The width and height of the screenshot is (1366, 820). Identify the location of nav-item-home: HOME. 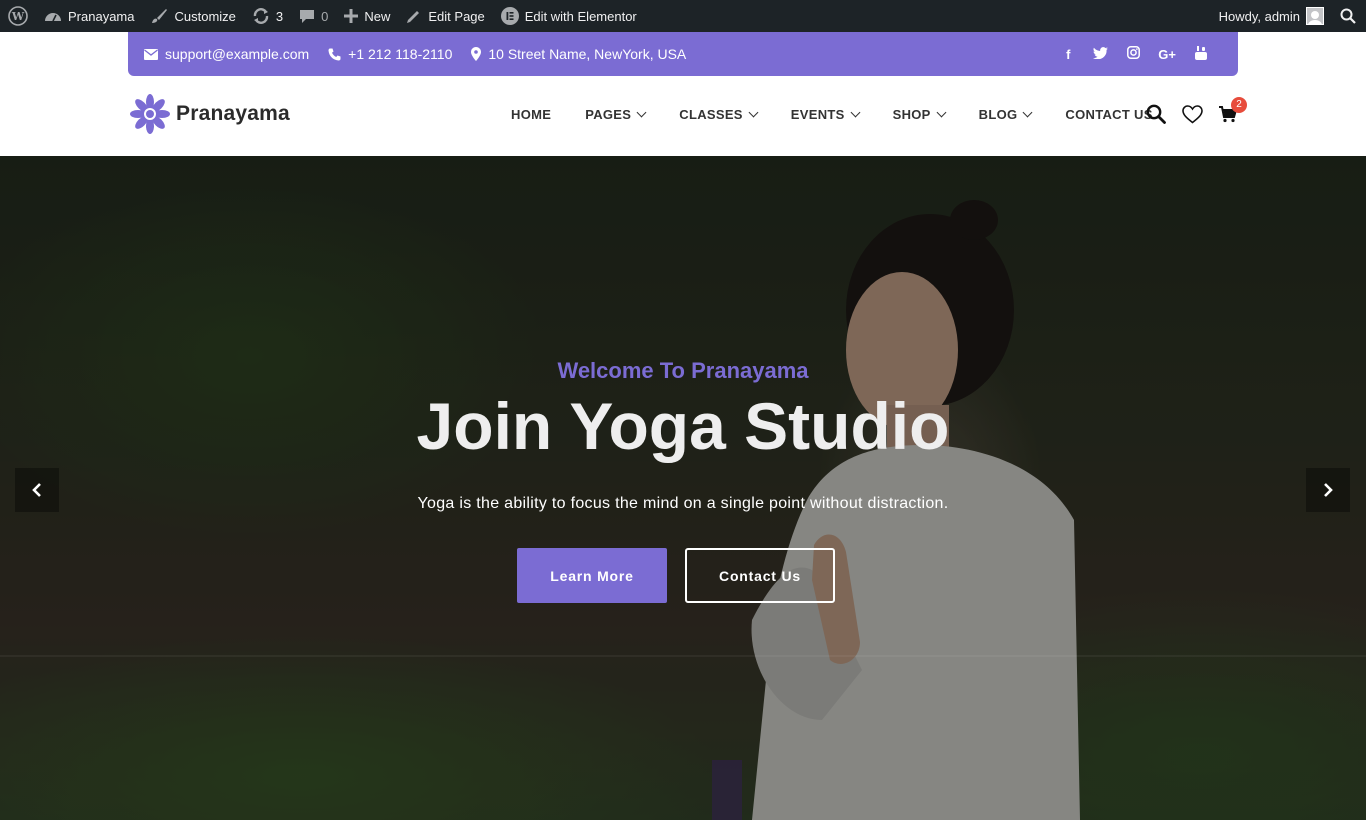
(531, 114).